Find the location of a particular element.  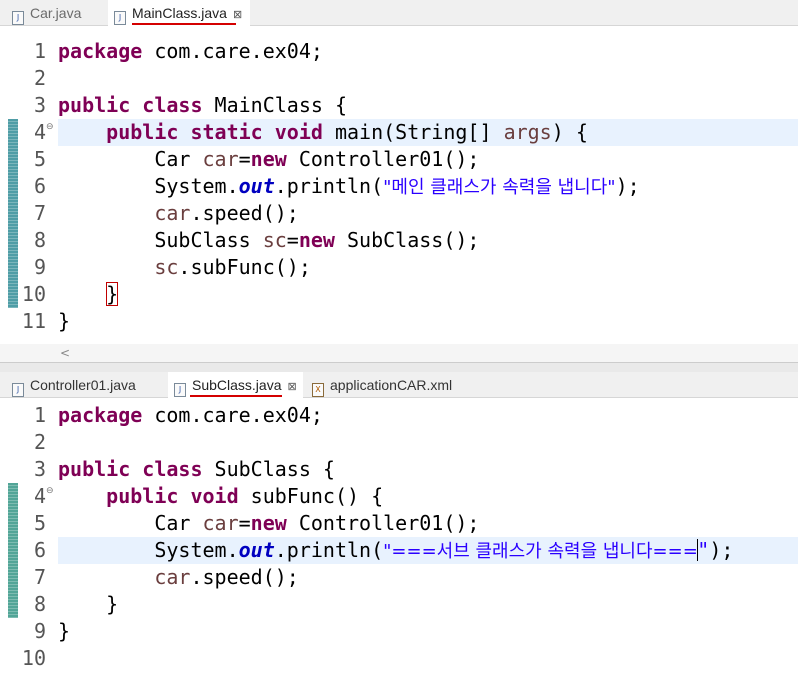

code-line: 6 System.out.println("메인 클래스가 속력을 냅니다"); is located at coordinates (399, 186).